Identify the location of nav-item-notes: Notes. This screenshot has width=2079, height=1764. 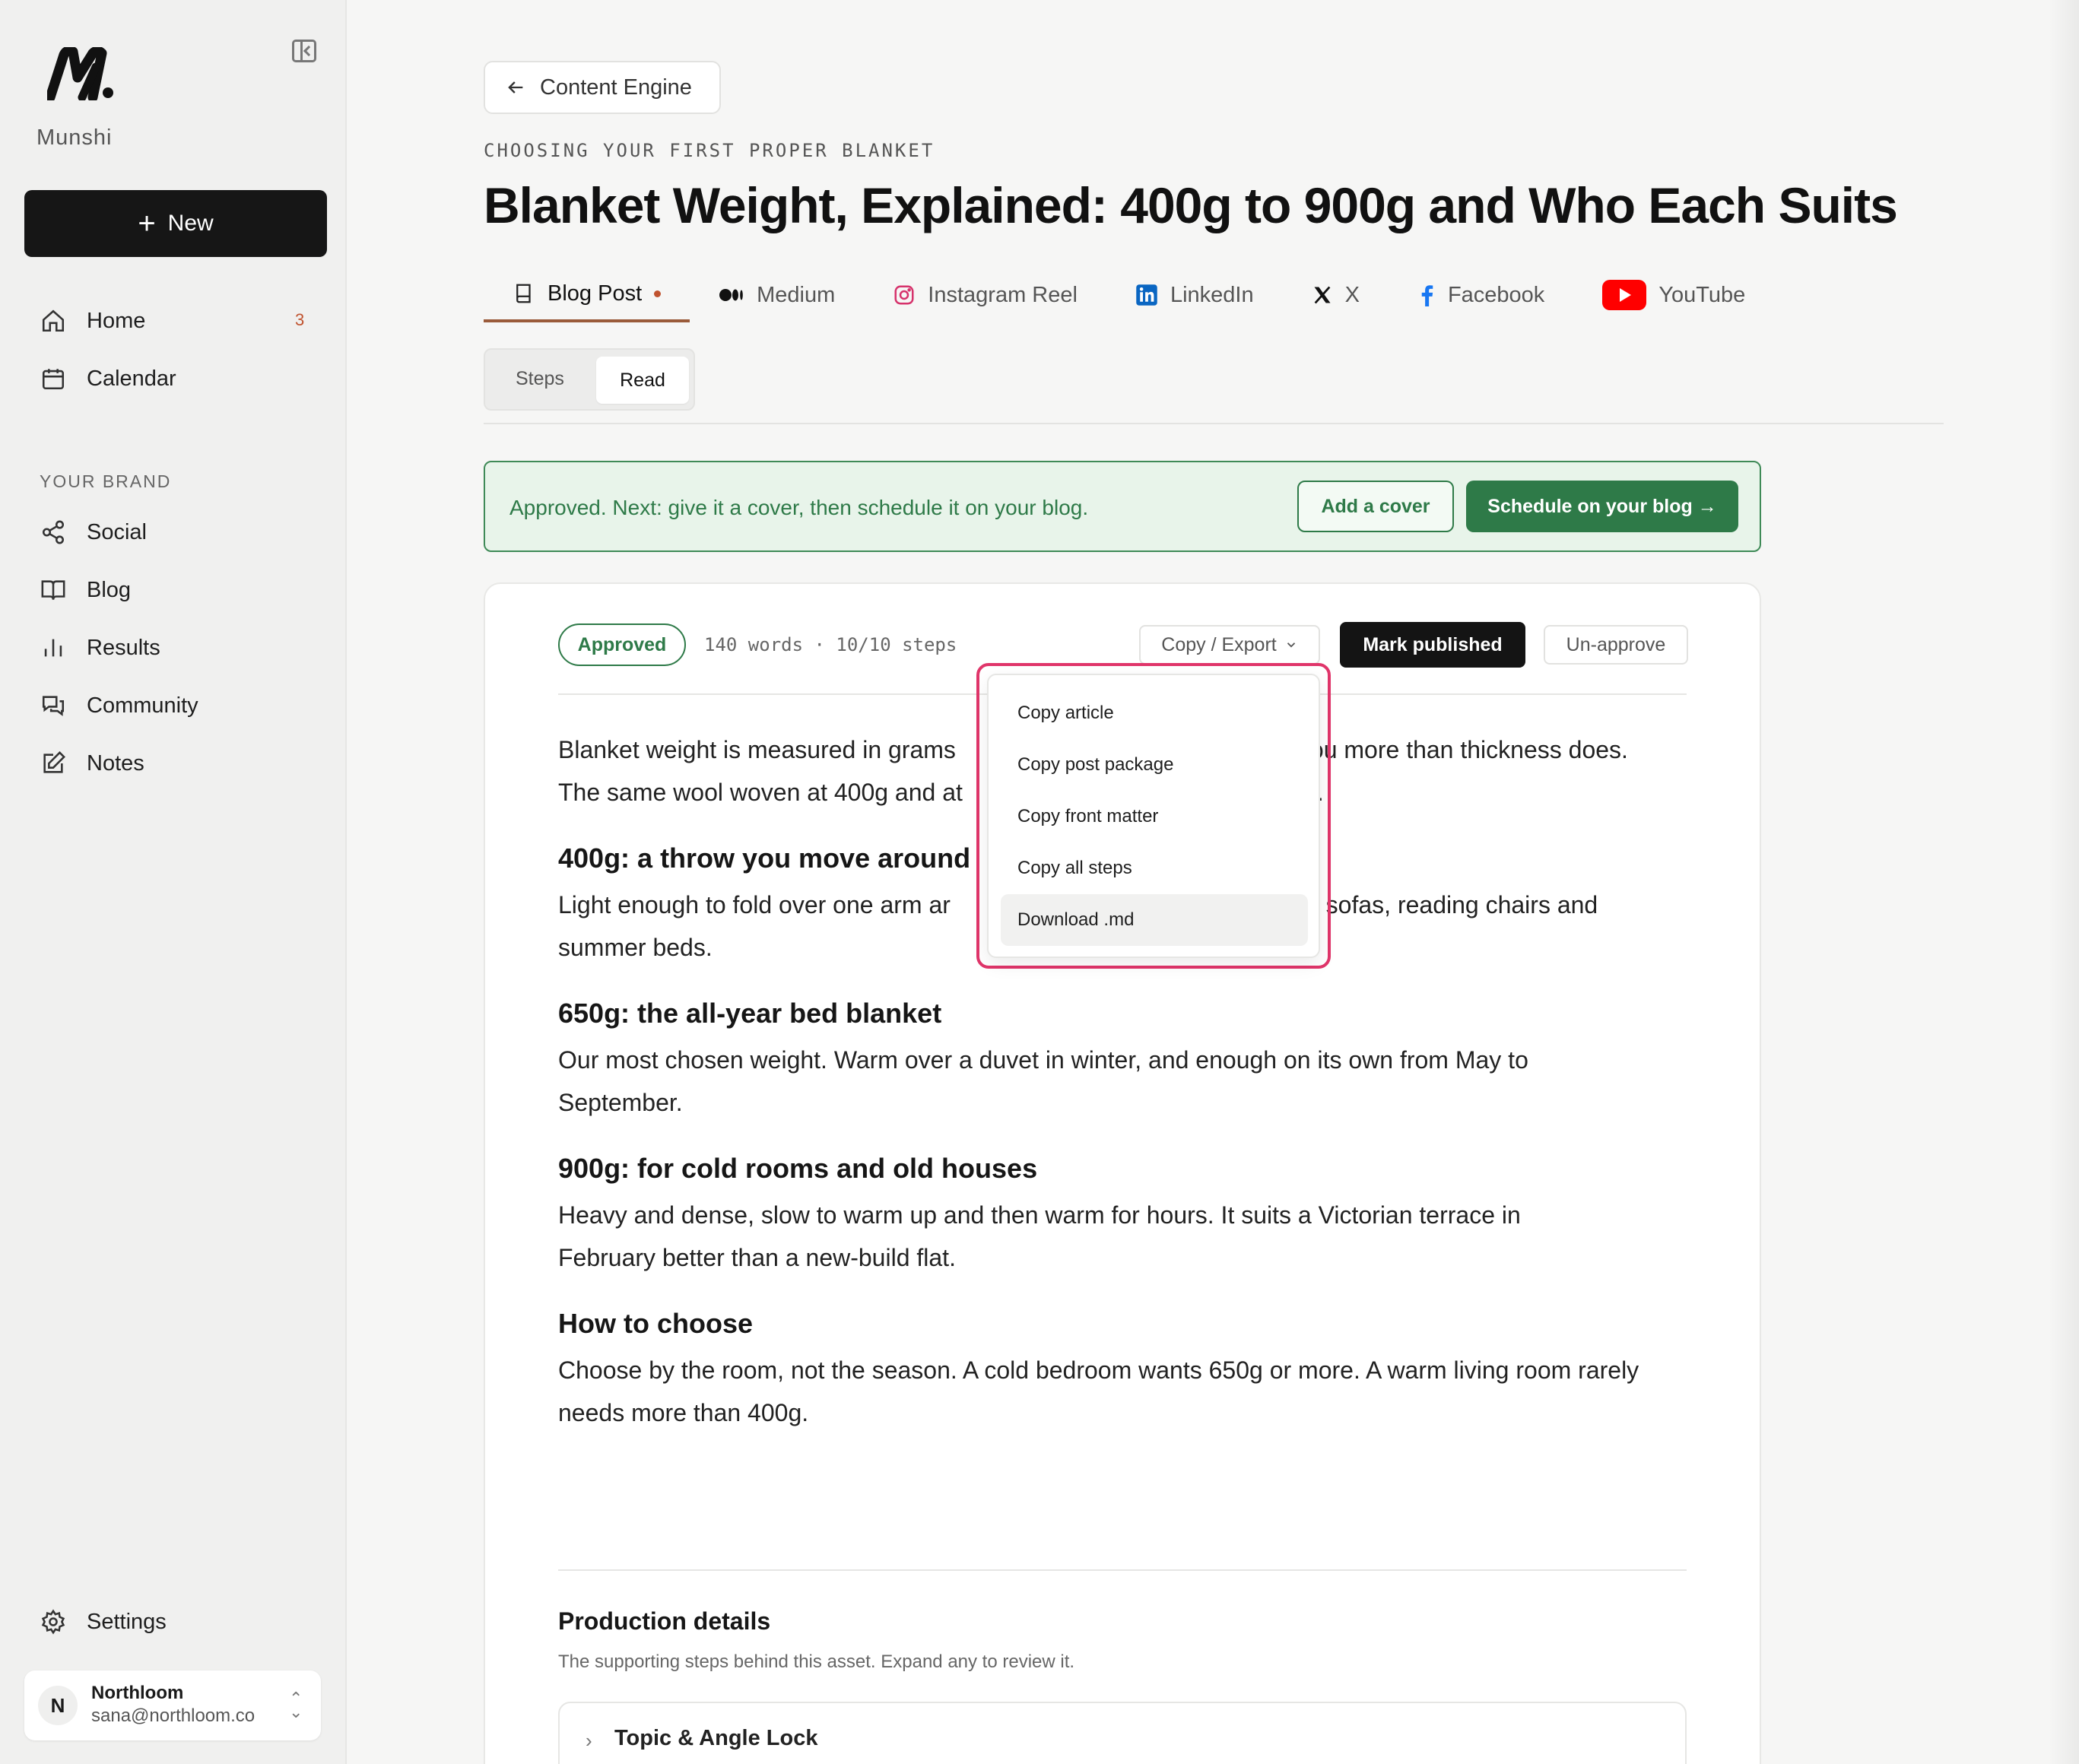
(92, 764).